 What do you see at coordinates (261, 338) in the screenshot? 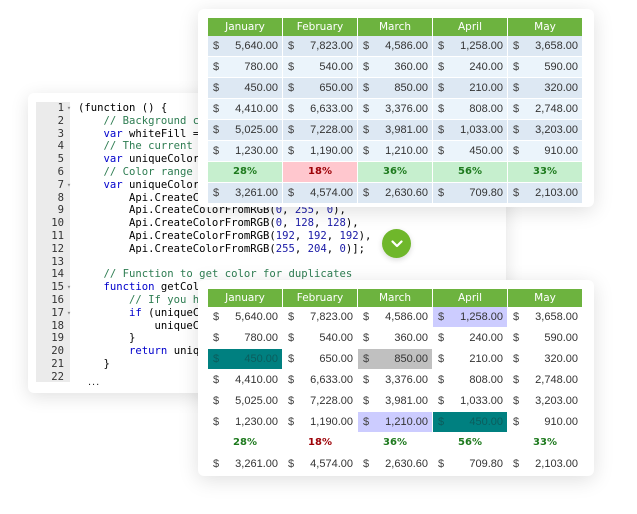
I see `cell-value: 780.00` at bounding box center [261, 338].